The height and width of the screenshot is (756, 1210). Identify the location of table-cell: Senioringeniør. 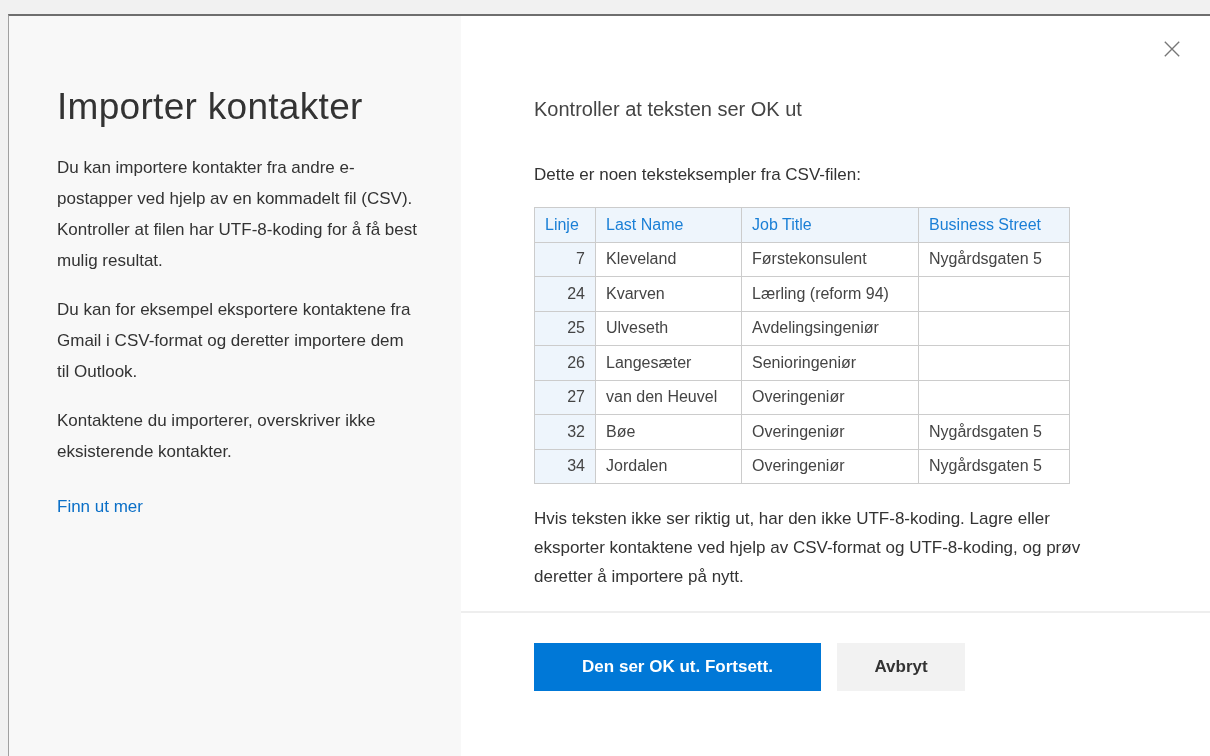
(830, 362).